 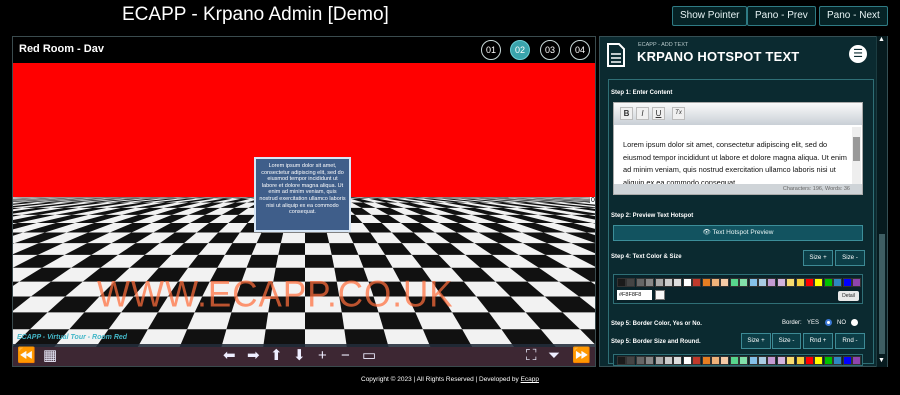 What do you see at coordinates (848, 296) in the screenshot?
I see `detail-button: Detail` at bounding box center [848, 296].